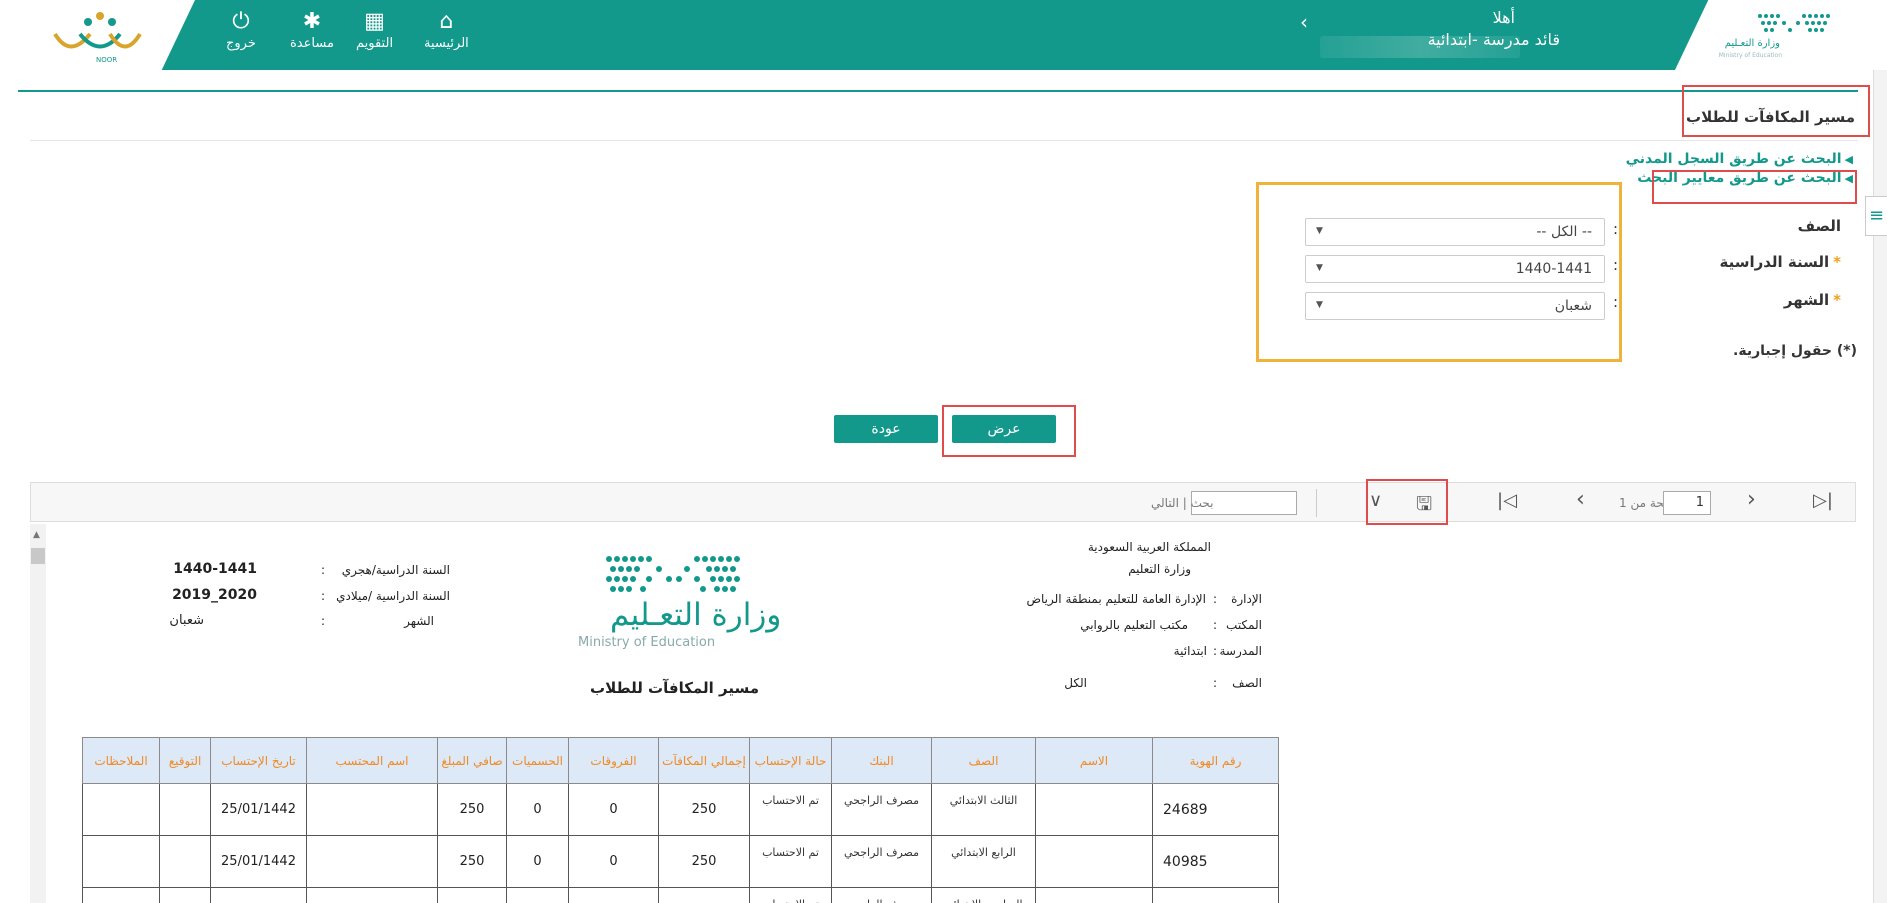 Image resolution: width=1887 pixels, height=903 pixels. I want to click on info-school-value: ابتدائية, so click(1190, 651).